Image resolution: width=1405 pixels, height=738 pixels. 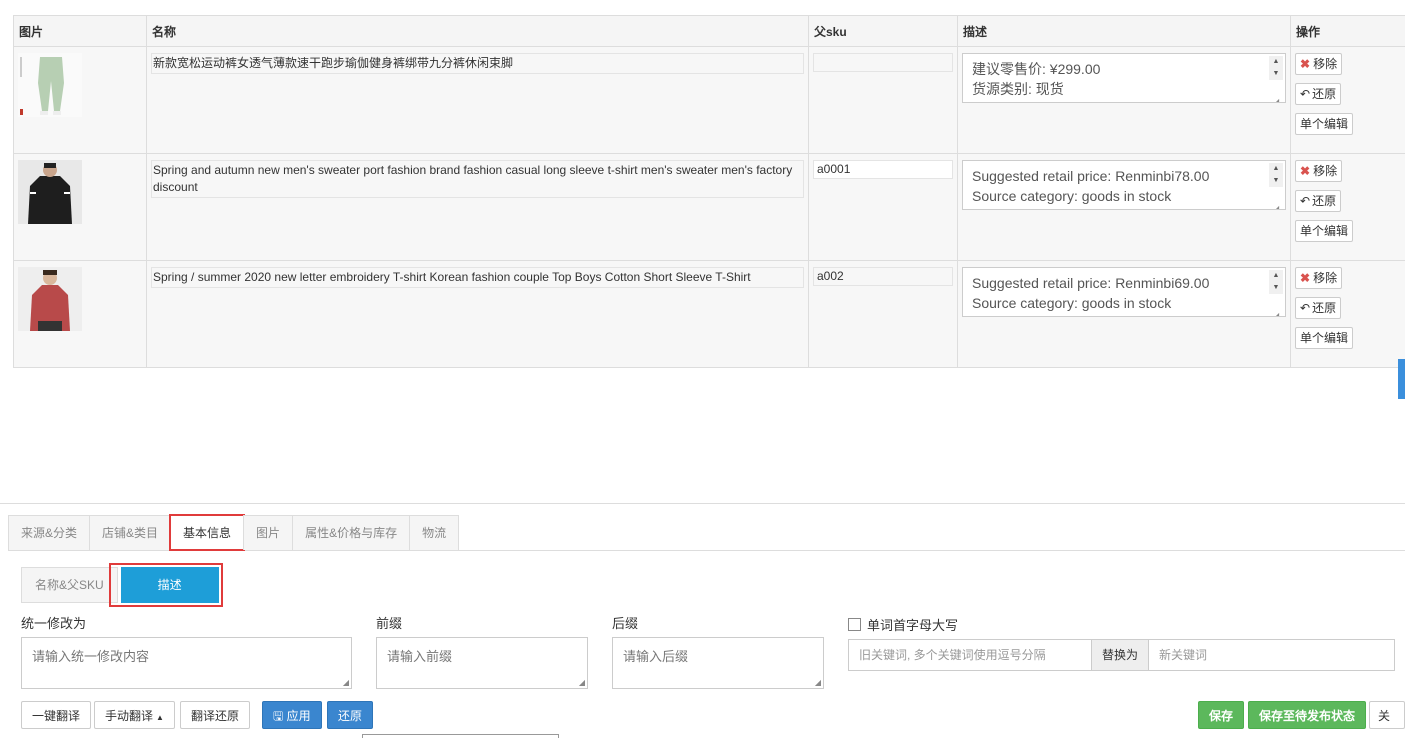 I want to click on replace-with-label: 替换为, so click(x=1120, y=655).